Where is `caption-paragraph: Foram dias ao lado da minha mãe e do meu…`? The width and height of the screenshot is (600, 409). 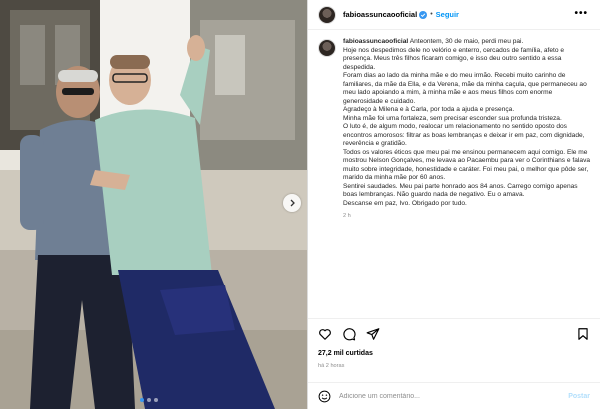 caption-paragraph: Foram dias ao lado da minha mãe e do meu… is located at coordinates (465, 88).